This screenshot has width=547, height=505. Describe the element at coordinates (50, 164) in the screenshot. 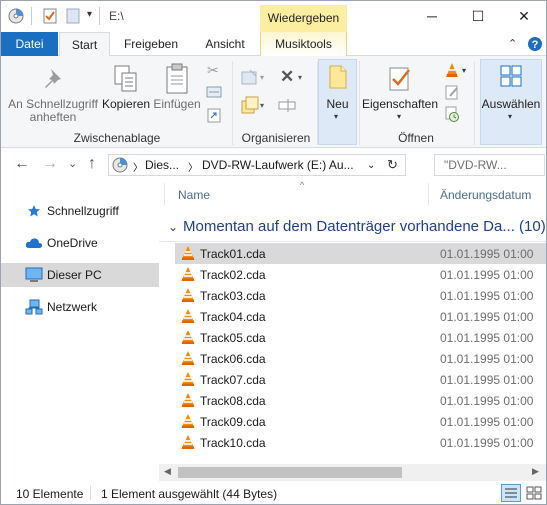

I see `forward-button: →` at that location.